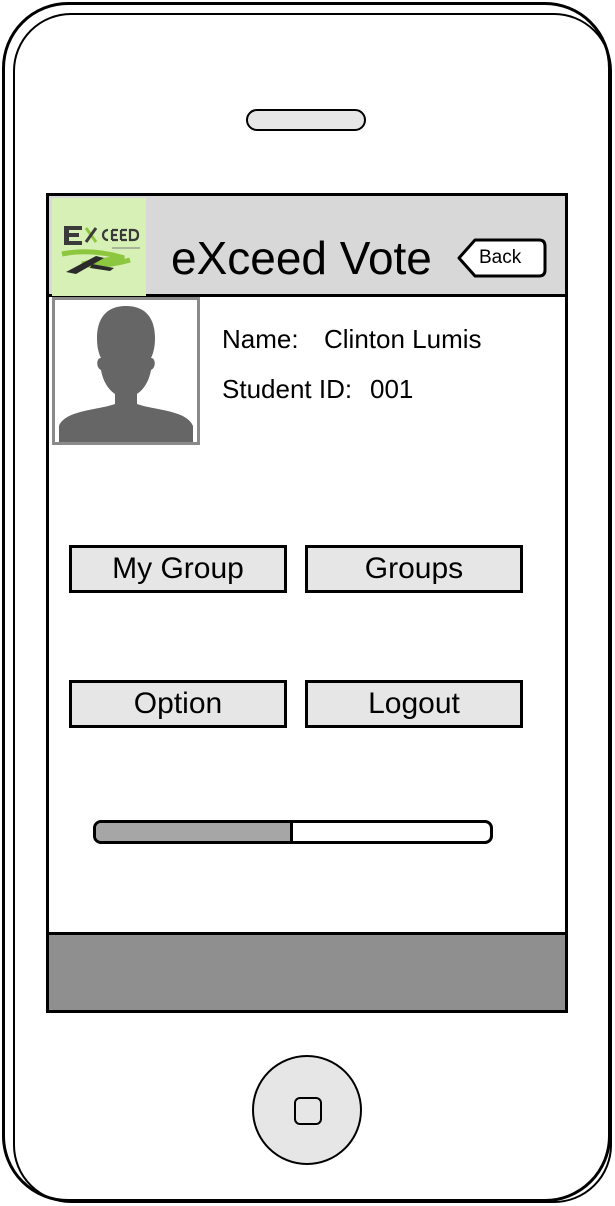 The width and height of the screenshot is (615, 1206). What do you see at coordinates (287, 389) in the screenshot?
I see `student-id-label: Student ID:` at bounding box center [287, 389].